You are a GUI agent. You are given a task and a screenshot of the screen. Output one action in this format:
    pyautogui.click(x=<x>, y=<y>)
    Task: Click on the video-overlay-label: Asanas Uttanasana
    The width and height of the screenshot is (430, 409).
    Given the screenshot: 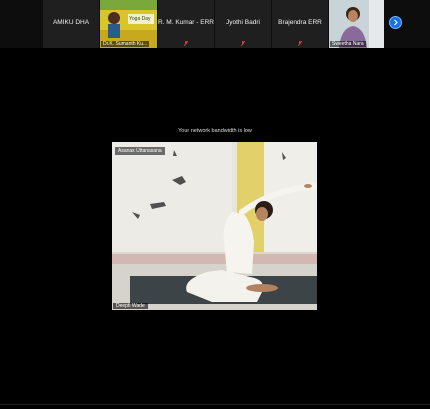 What is the action you would take?
    pyautogui.click(x=140, y=151)
    